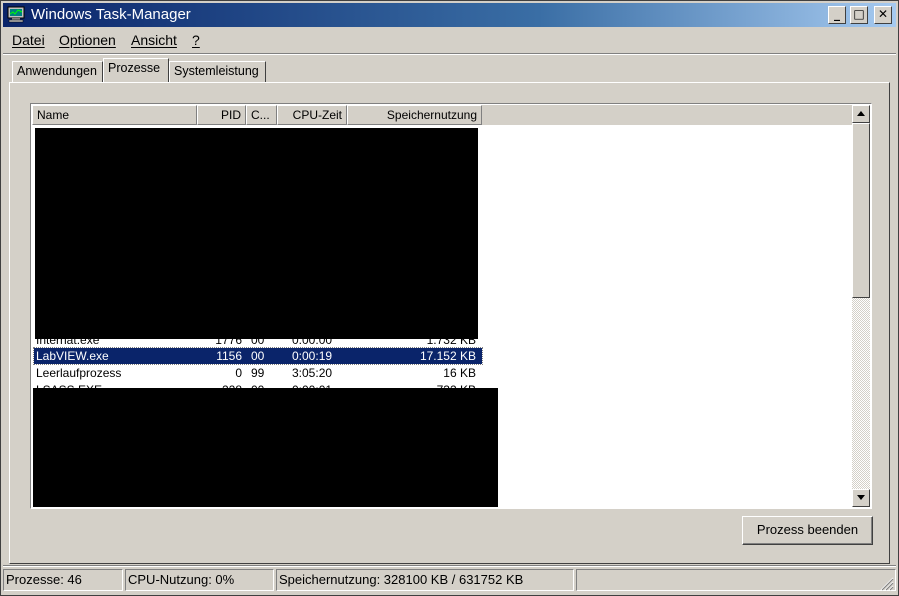 This screenshot has width=899, height=596. What do you see at coordinates (861, 210) in the screenshot?
I see `scroll-thumb` at bounding box center [861, 210].